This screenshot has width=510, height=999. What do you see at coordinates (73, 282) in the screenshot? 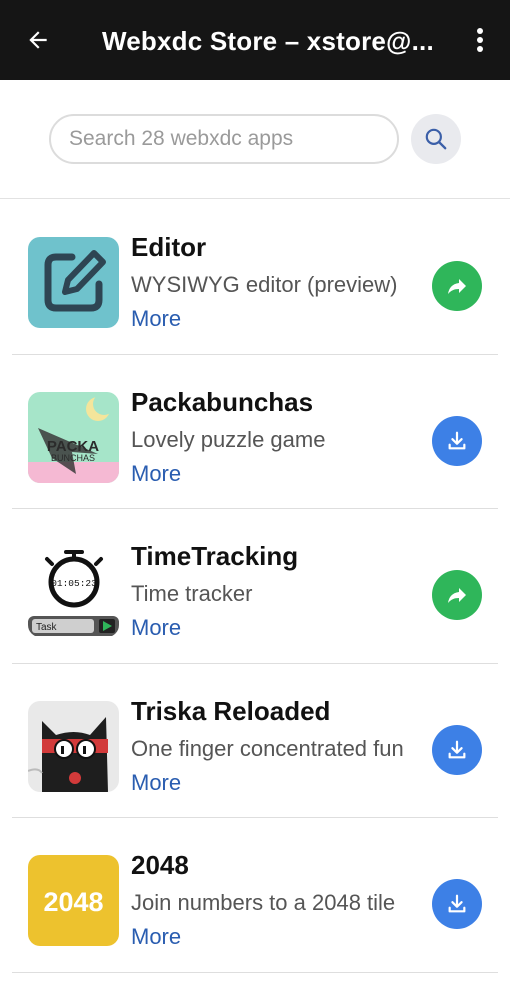
I see `editor-app-icon` at bounding box center [73, 282].